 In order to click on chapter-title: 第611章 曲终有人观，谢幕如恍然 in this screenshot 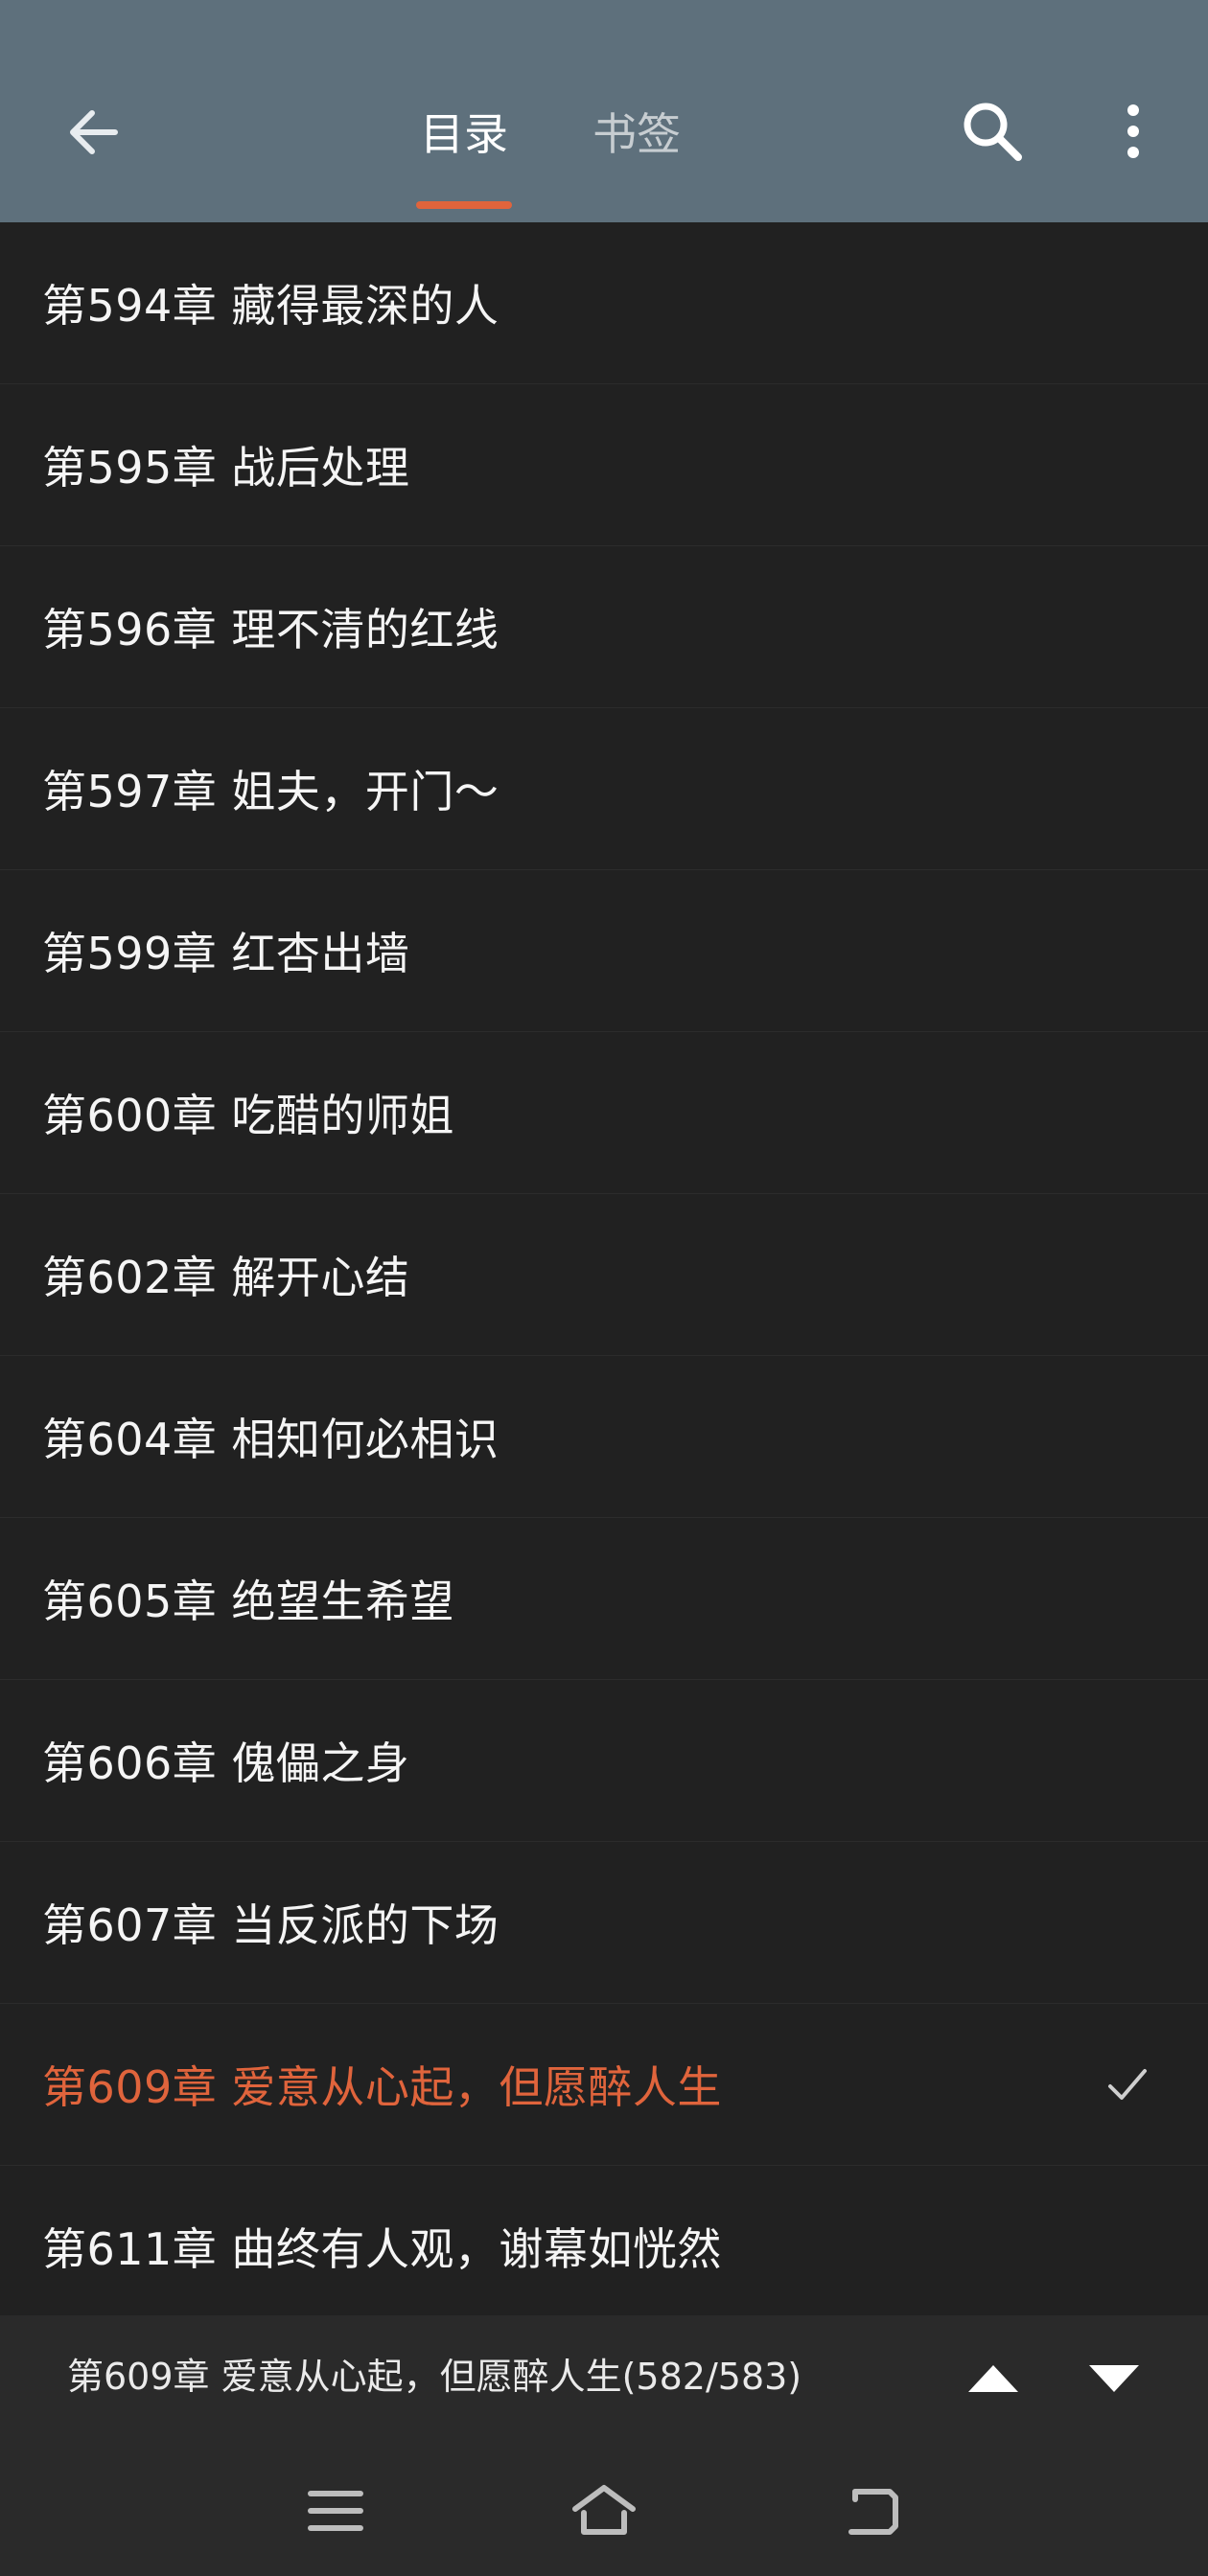, I will do `click(382, 2249)`.